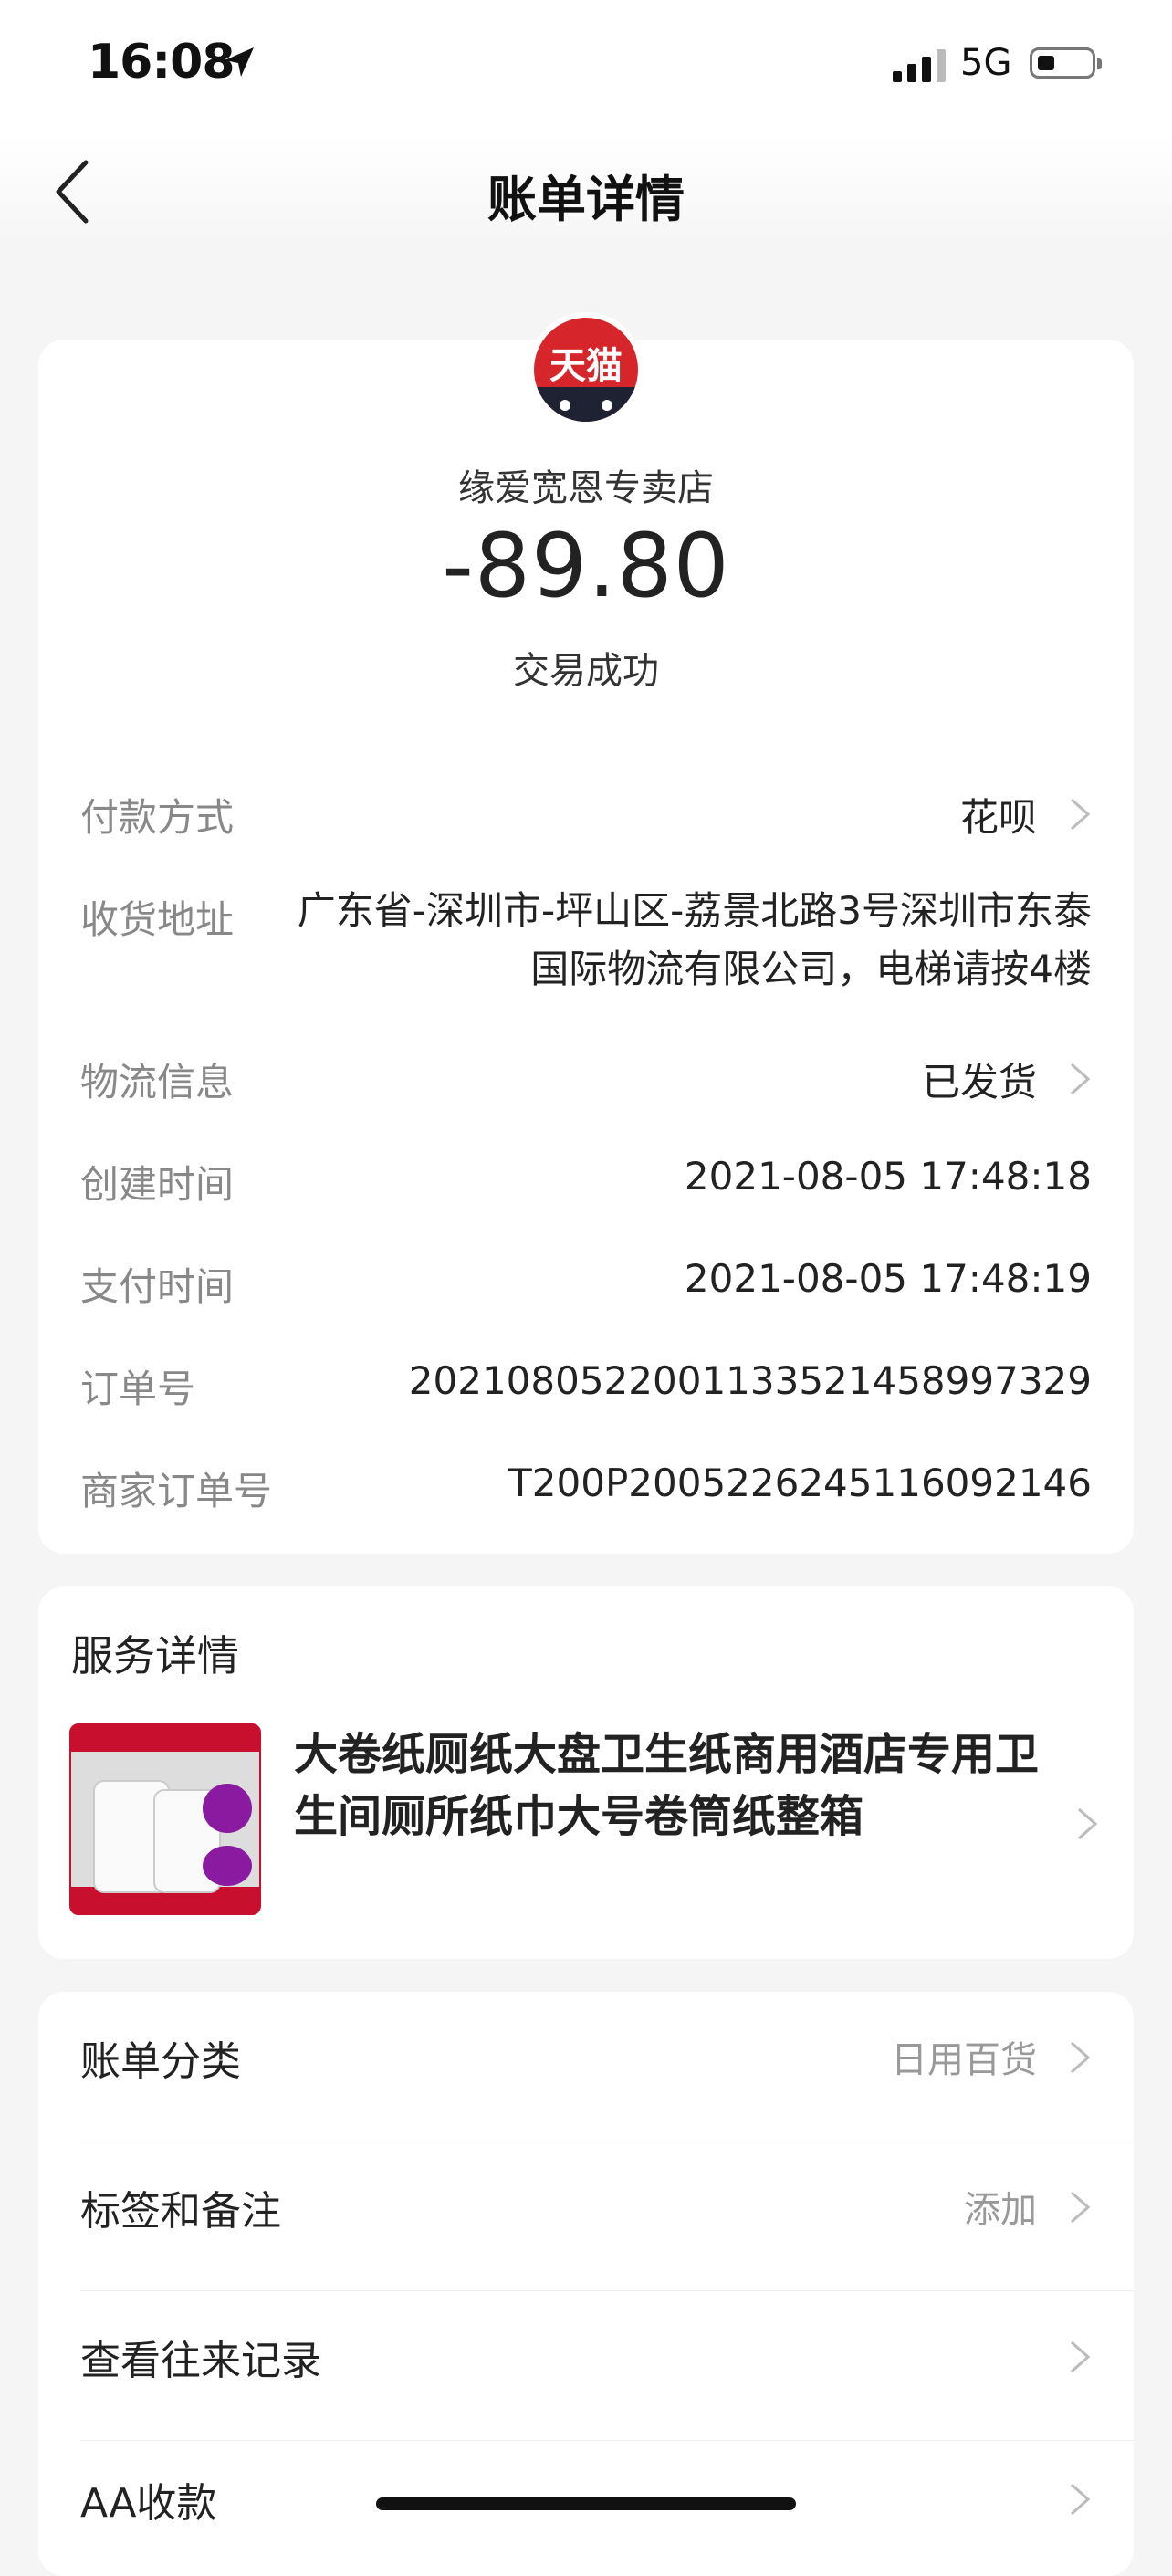 The image size is (1172, 2576). I want to click on action-tags-notes: 标签和备注 添加, so click(607, 2216).